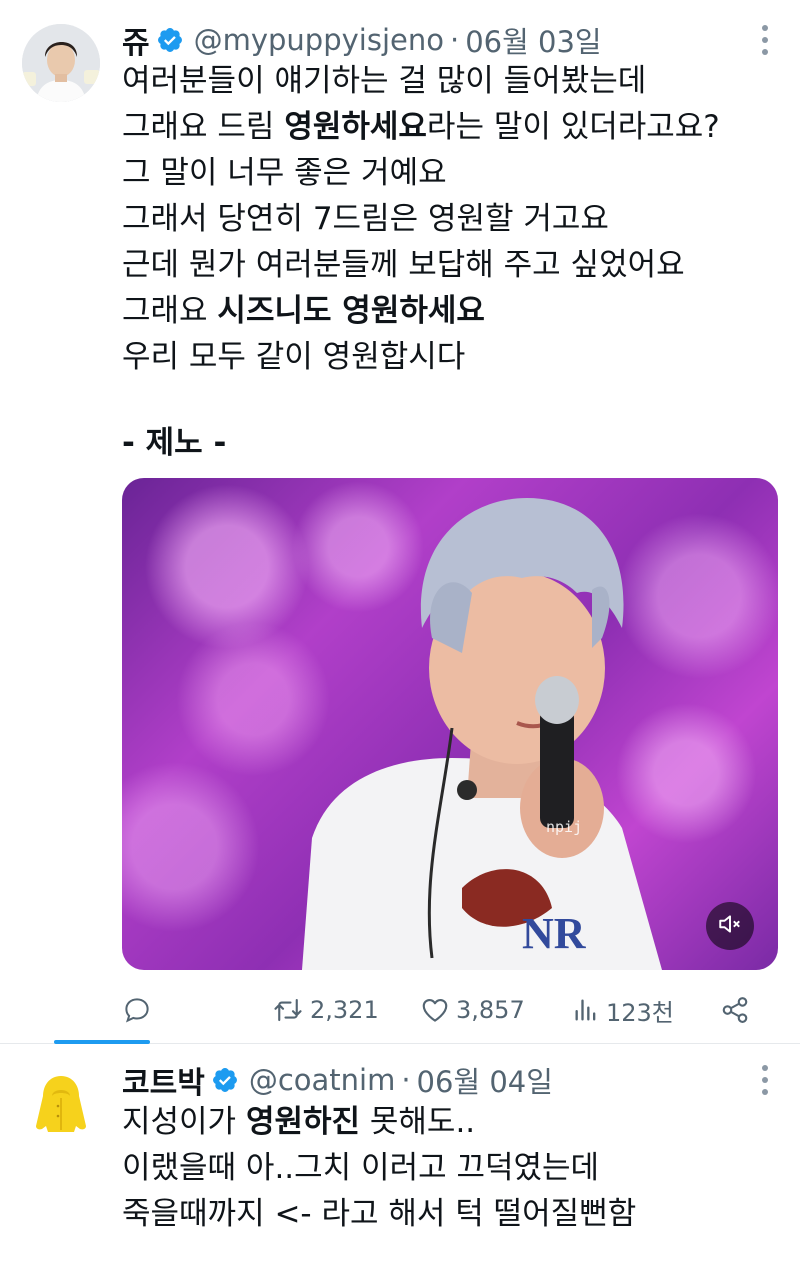  I want to click on tweet-line: 지성이가 영원하진 못해도.., so click(379, 1122).